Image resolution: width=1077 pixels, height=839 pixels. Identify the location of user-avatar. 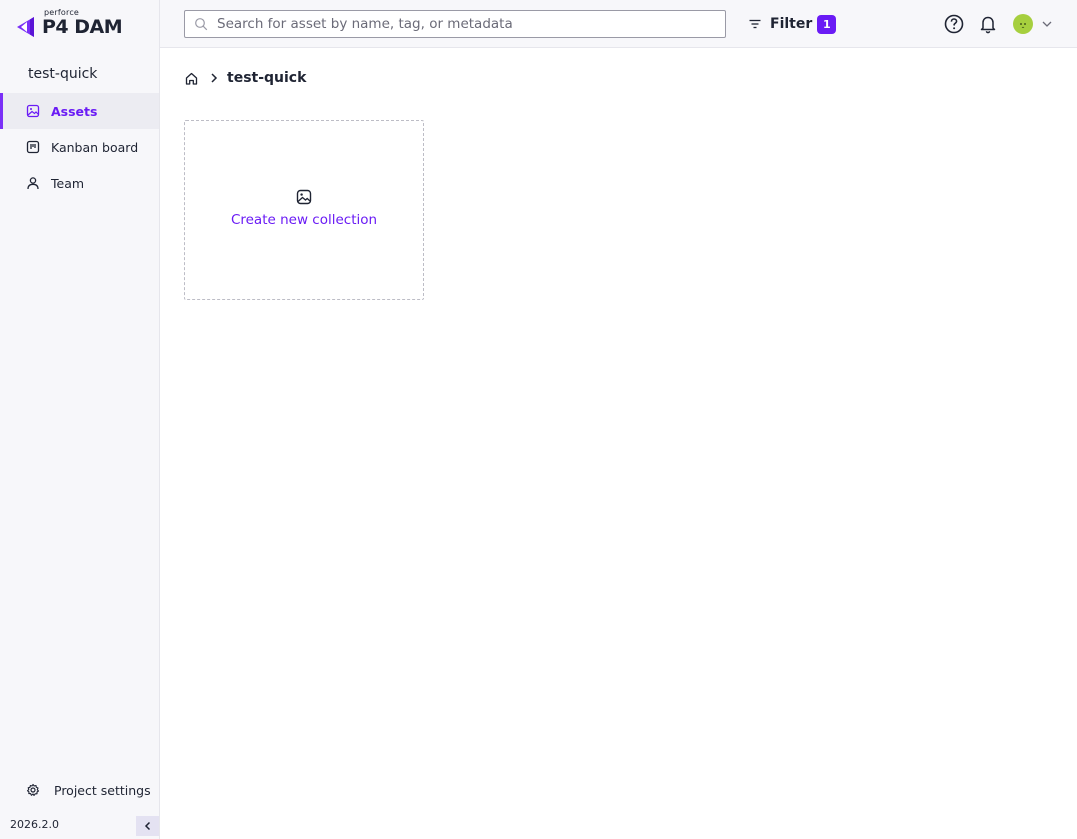
(1023, 24).